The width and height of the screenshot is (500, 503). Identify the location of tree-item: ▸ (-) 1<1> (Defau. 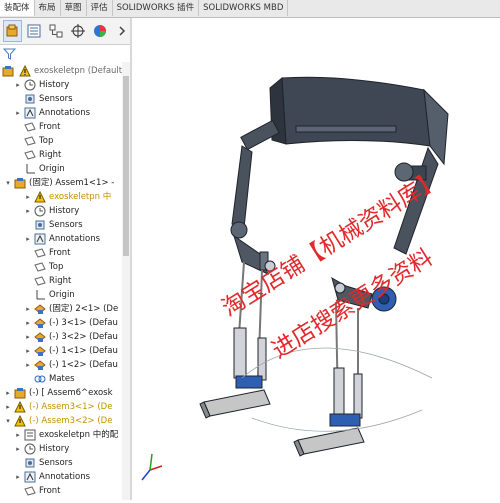
(71, 351).